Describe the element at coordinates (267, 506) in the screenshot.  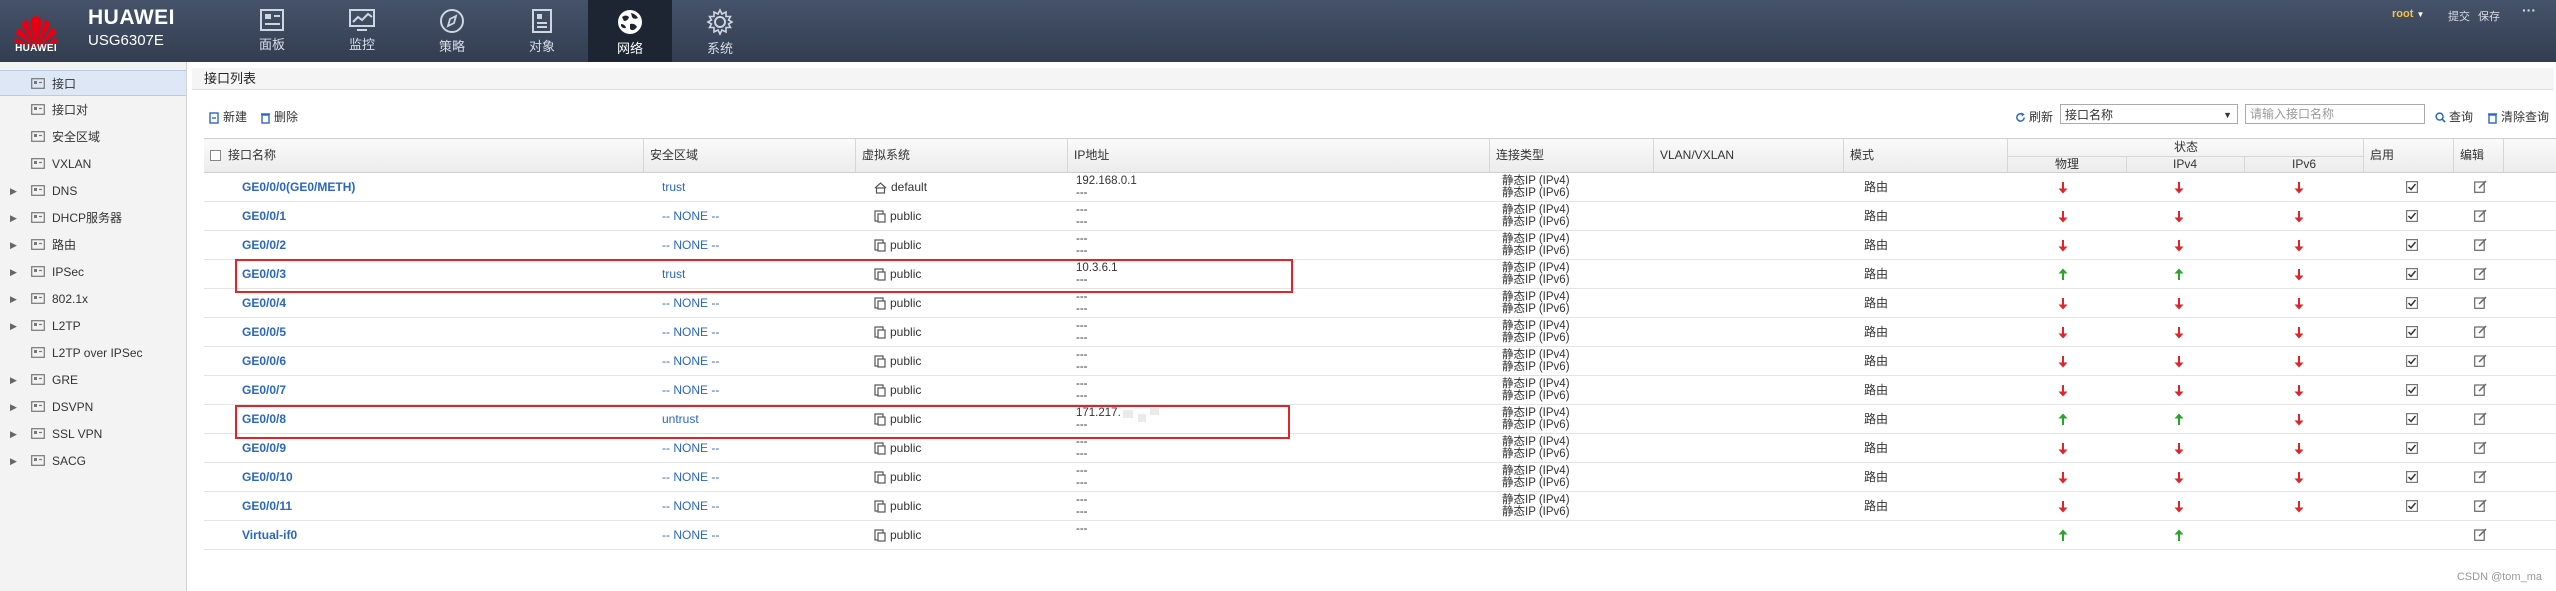
I see `interface-name-link: GE0/0/11` at that location.